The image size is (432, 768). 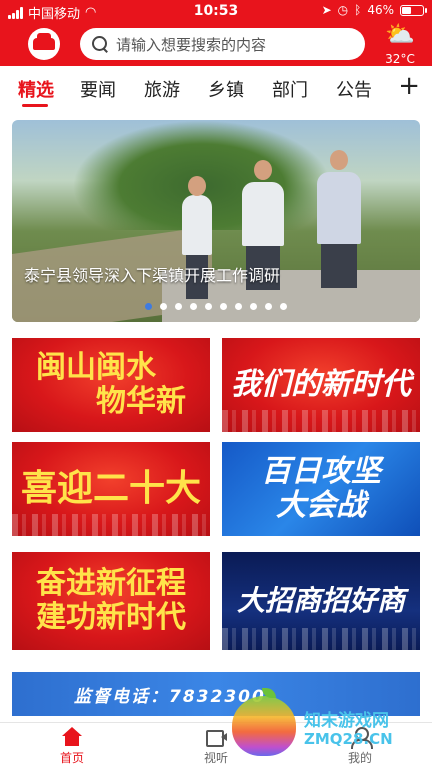 I want to click on watermark-url: ZMQ28.CN, so click(x=348, y=739).